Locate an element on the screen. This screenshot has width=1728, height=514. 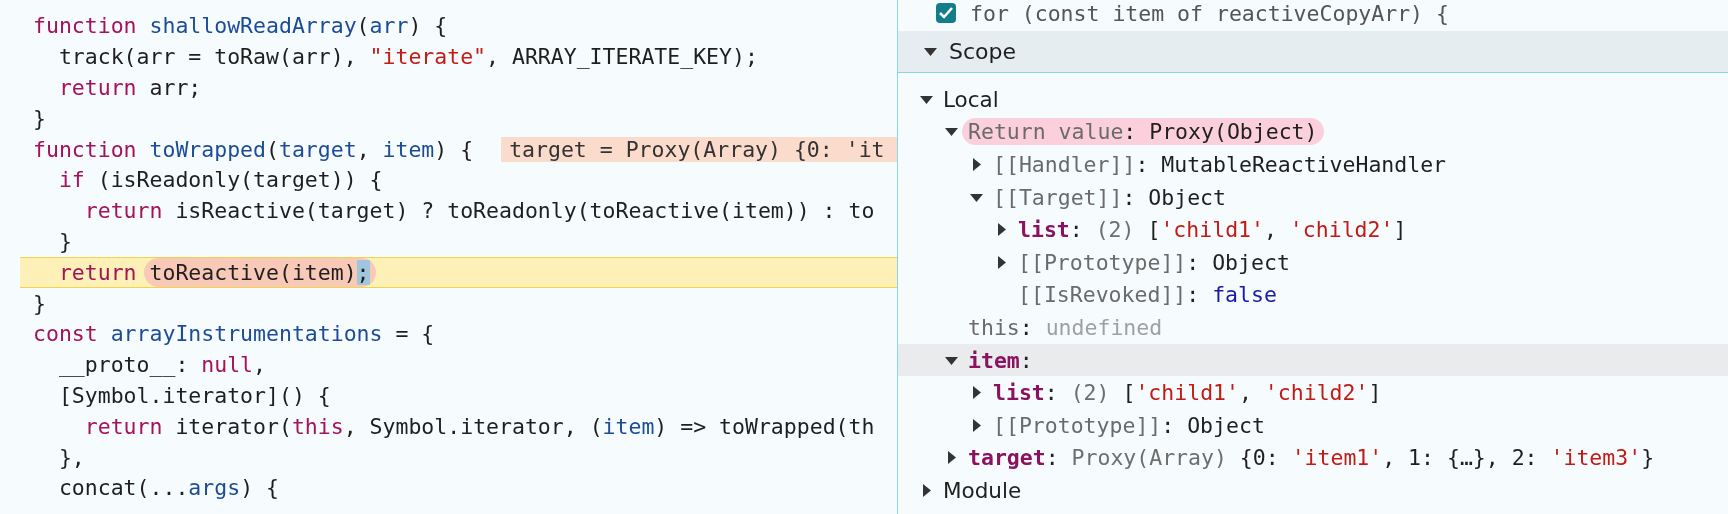
code-text: function toWrapped(target, item) { is located at coordinates (253, 149).